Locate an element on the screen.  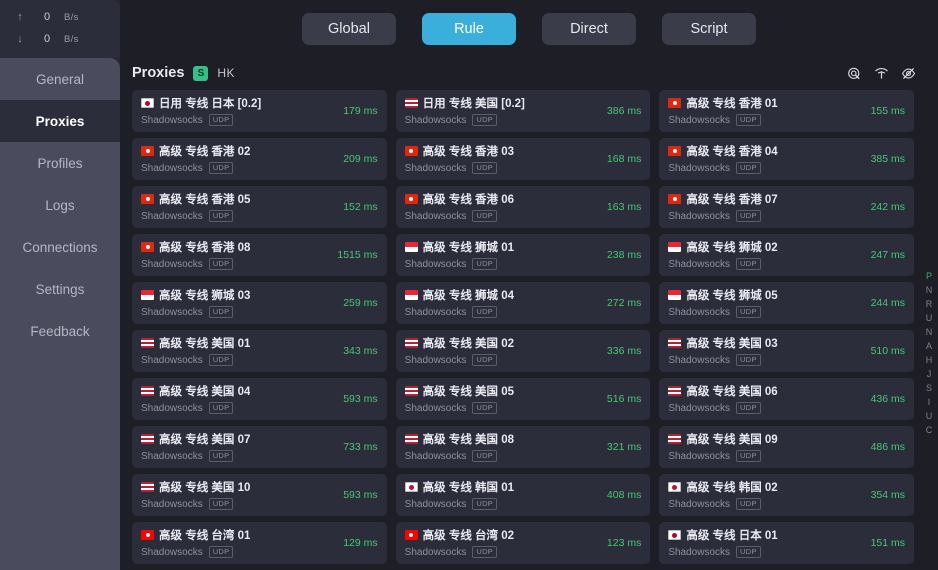
proxy-latency: 343 ms is located at coordinates (360, 351).